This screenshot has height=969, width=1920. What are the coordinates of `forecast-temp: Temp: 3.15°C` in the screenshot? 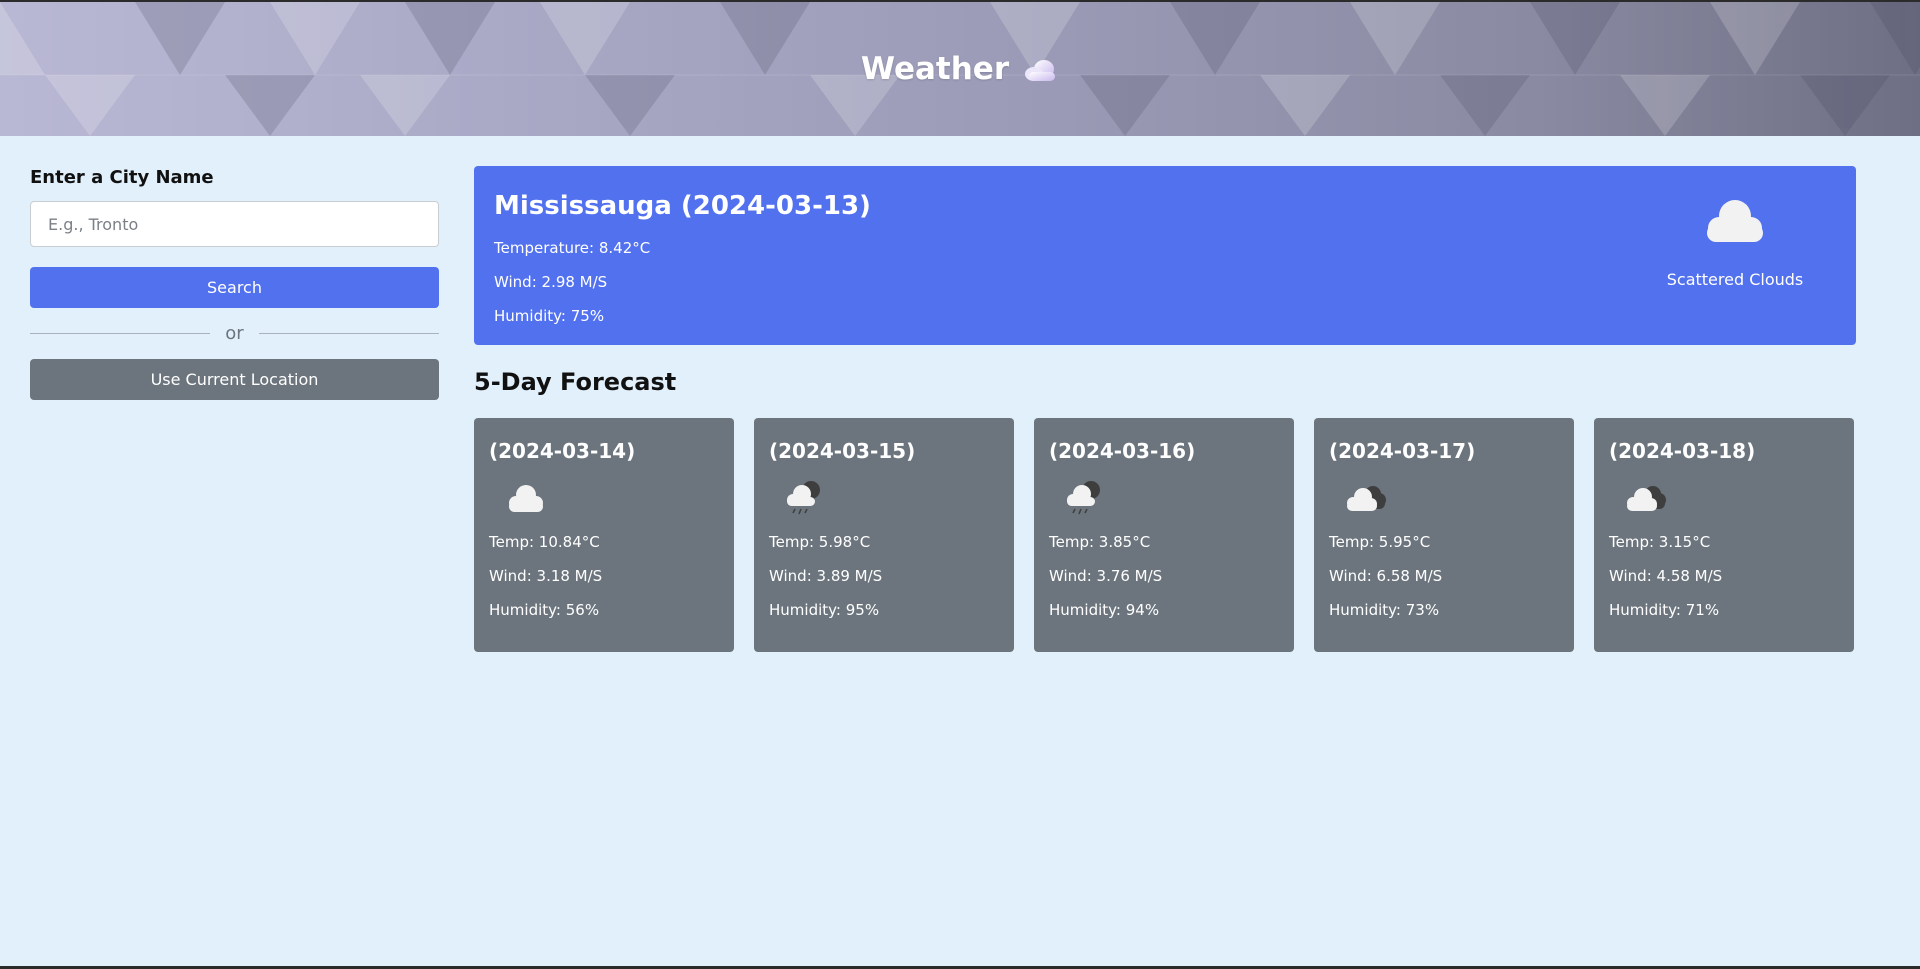 It's located at (1660, 542).